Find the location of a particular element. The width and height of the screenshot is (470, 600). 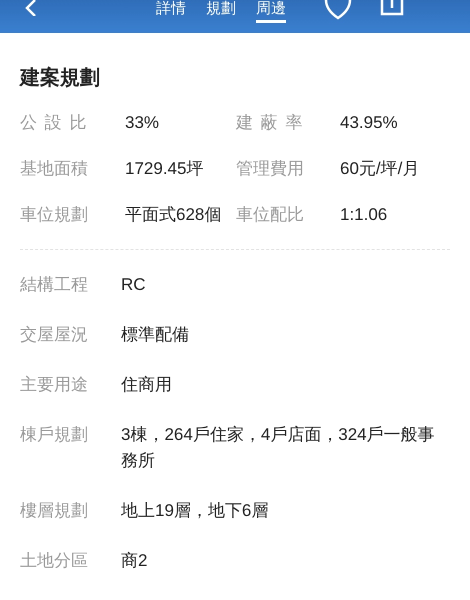

field-label: 樓層規劃 is located at coordinates (54, 511).